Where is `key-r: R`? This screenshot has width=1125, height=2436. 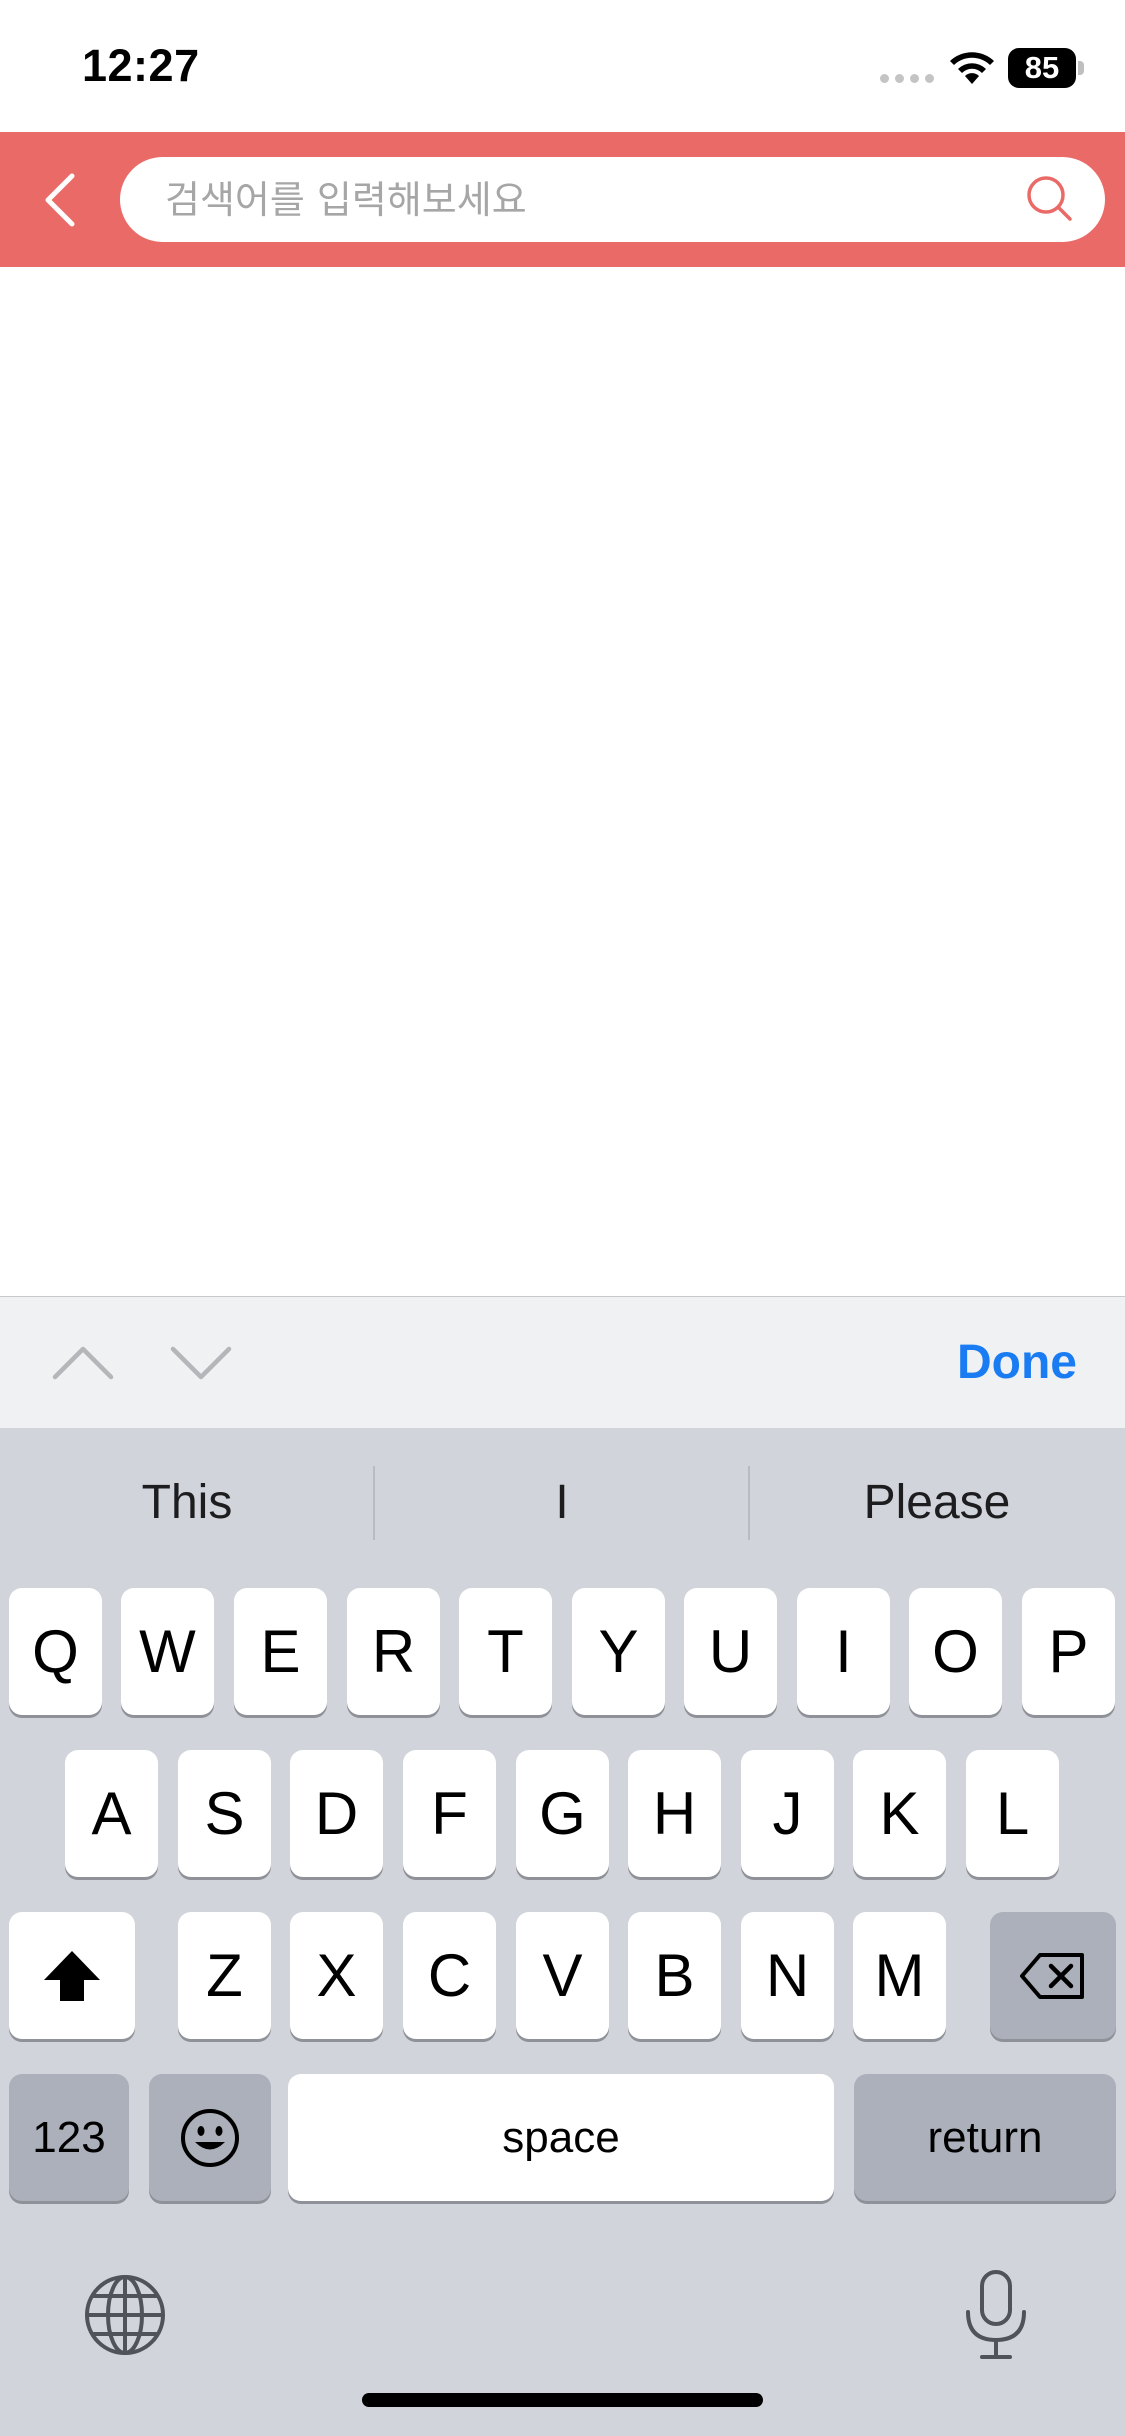
key-r: R is located at coordinates (393, 1651).